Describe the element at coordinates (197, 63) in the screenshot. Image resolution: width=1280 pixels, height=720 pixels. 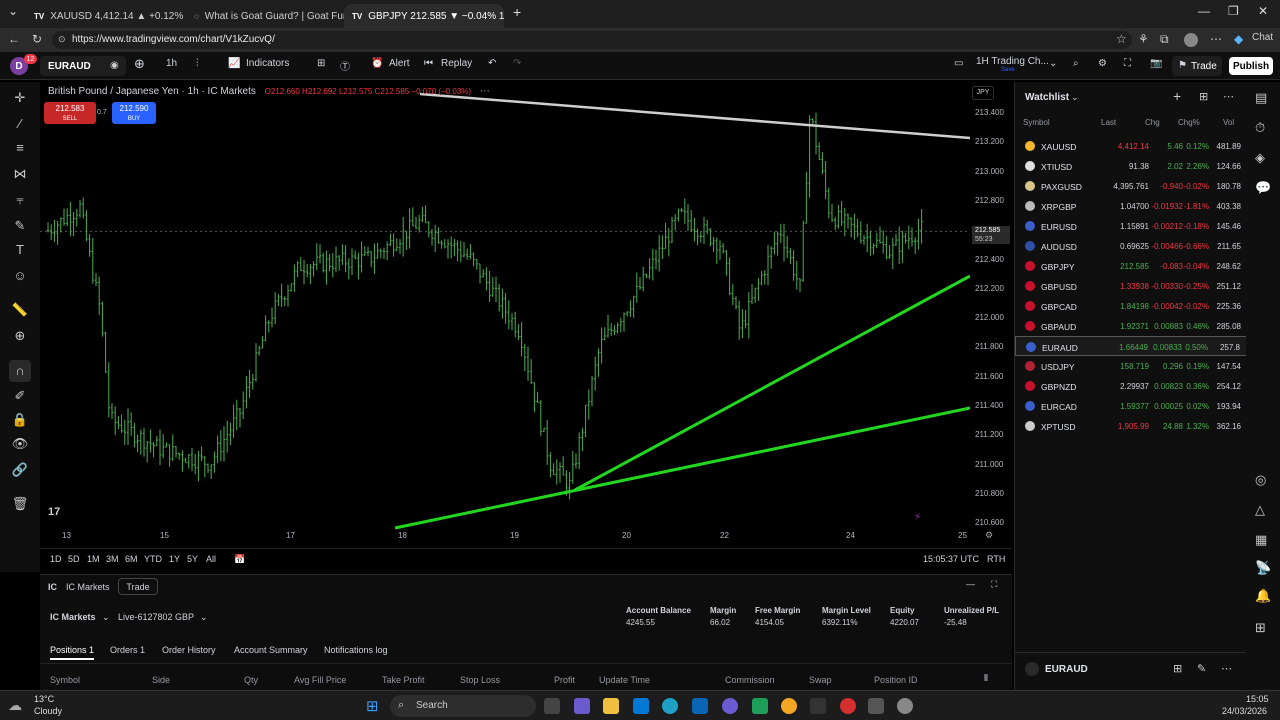
I see `bar-style-icon: ⫶` at that location.